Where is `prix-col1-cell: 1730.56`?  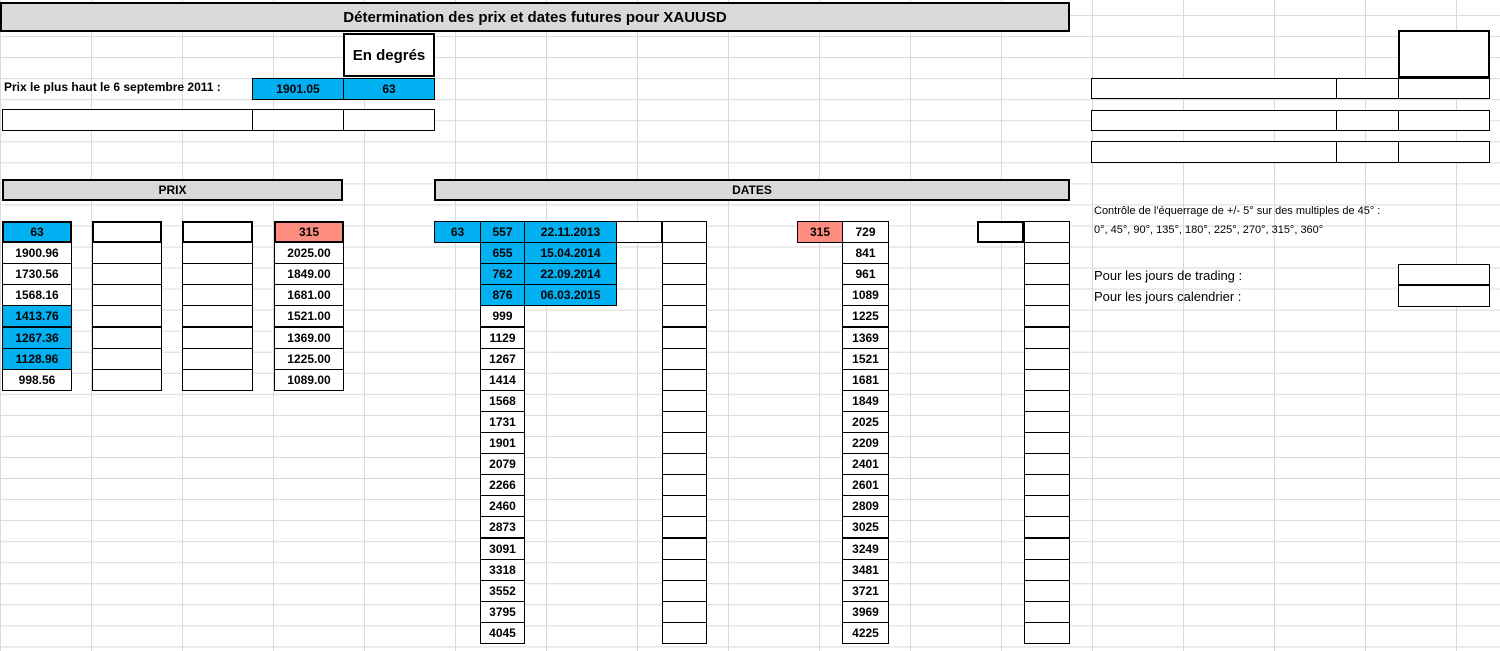 prix-col1-cell: 1730.56 is located at coordinates (37, 274).